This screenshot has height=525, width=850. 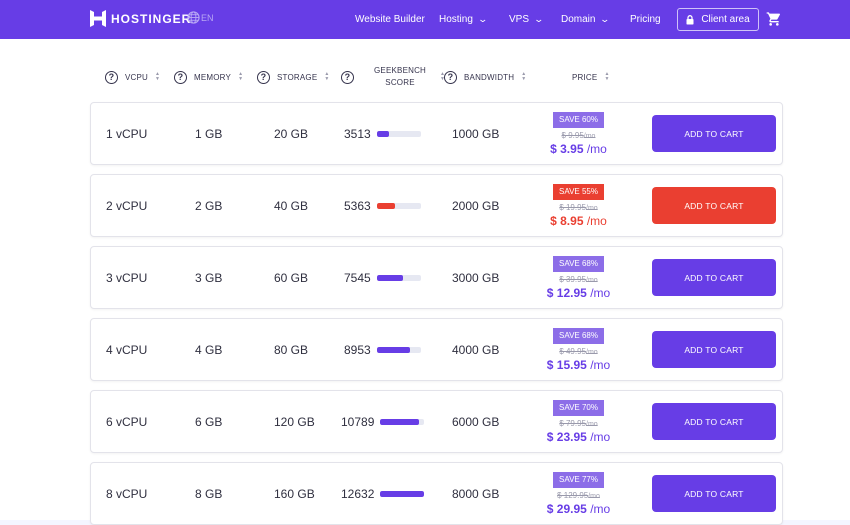 I want to click on bandwidth-value: 3000 GB, so click(x=476, y=277).